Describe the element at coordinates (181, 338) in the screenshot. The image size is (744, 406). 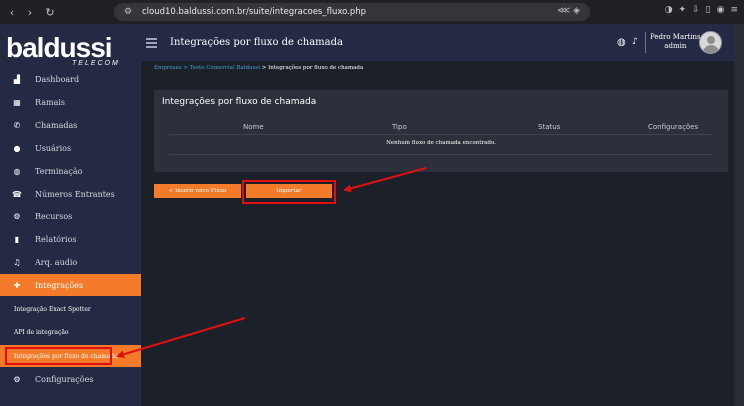
I see `arrow-to-sidebar` at that location.